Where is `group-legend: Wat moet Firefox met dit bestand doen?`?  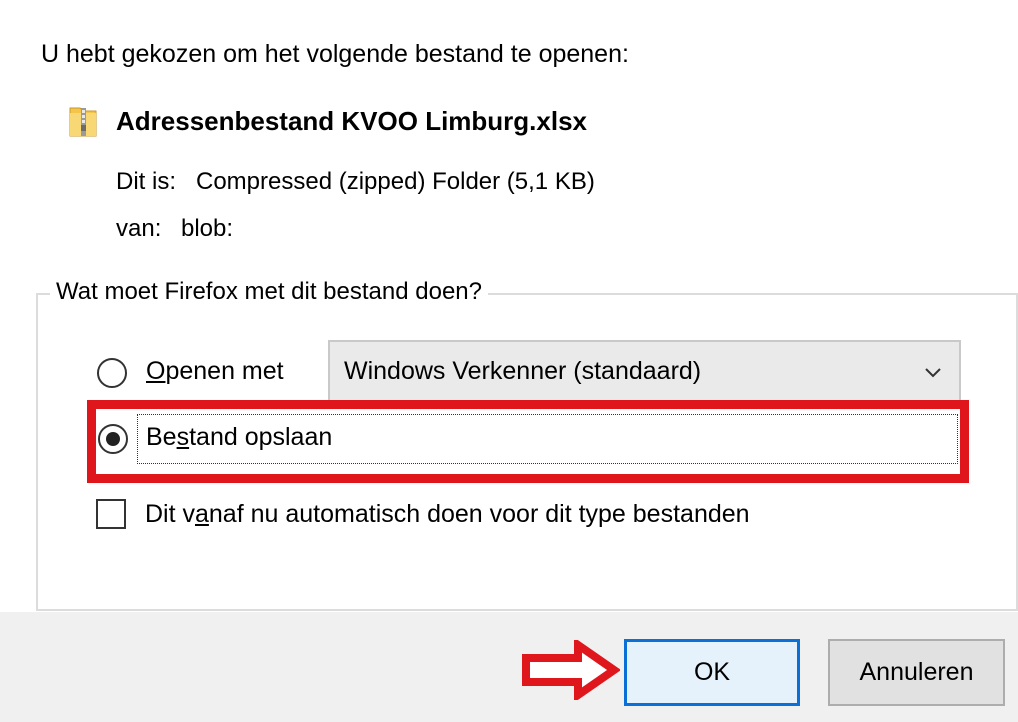
group-legend: Wat moet Firefox met dit bestand doen? is located at coordinates (269, 292).